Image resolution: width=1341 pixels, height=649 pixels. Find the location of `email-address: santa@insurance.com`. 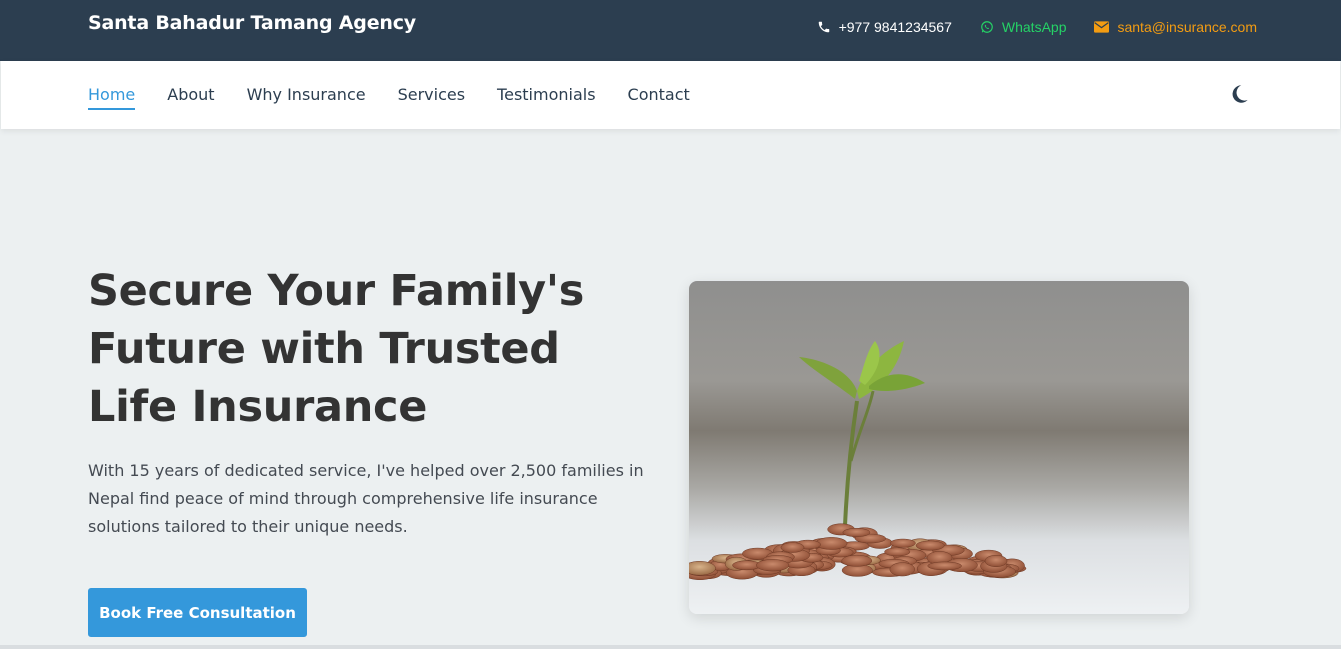

email-address: santa@insurance.com is located at coordinates (1187, 27).